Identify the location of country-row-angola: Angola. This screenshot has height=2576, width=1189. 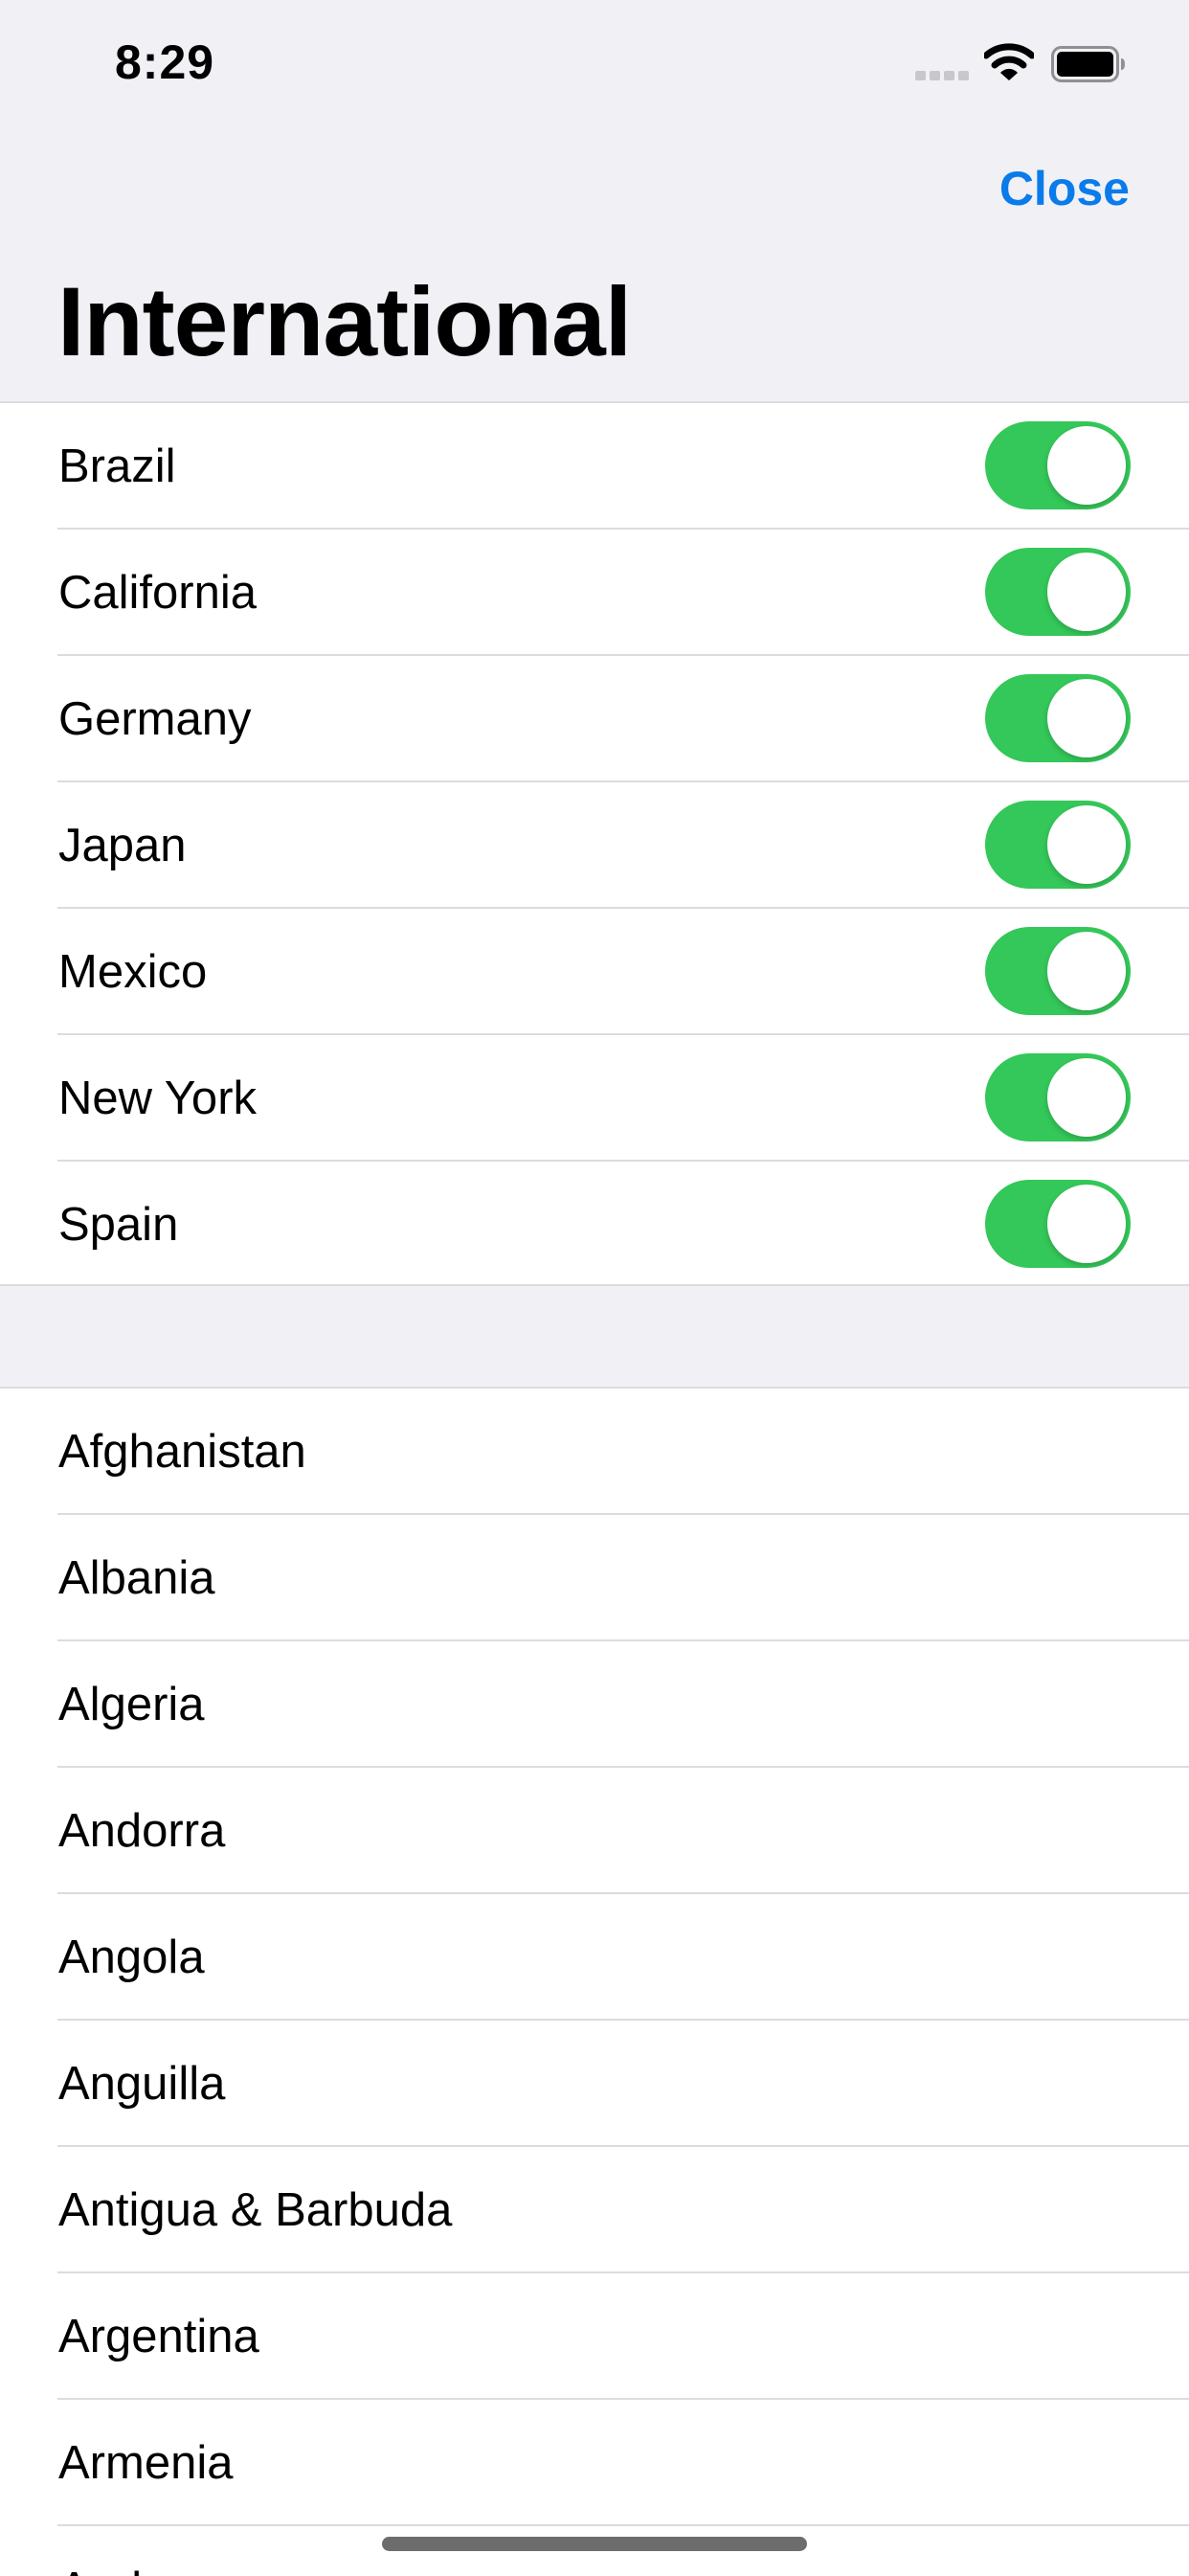
(594, 1957).